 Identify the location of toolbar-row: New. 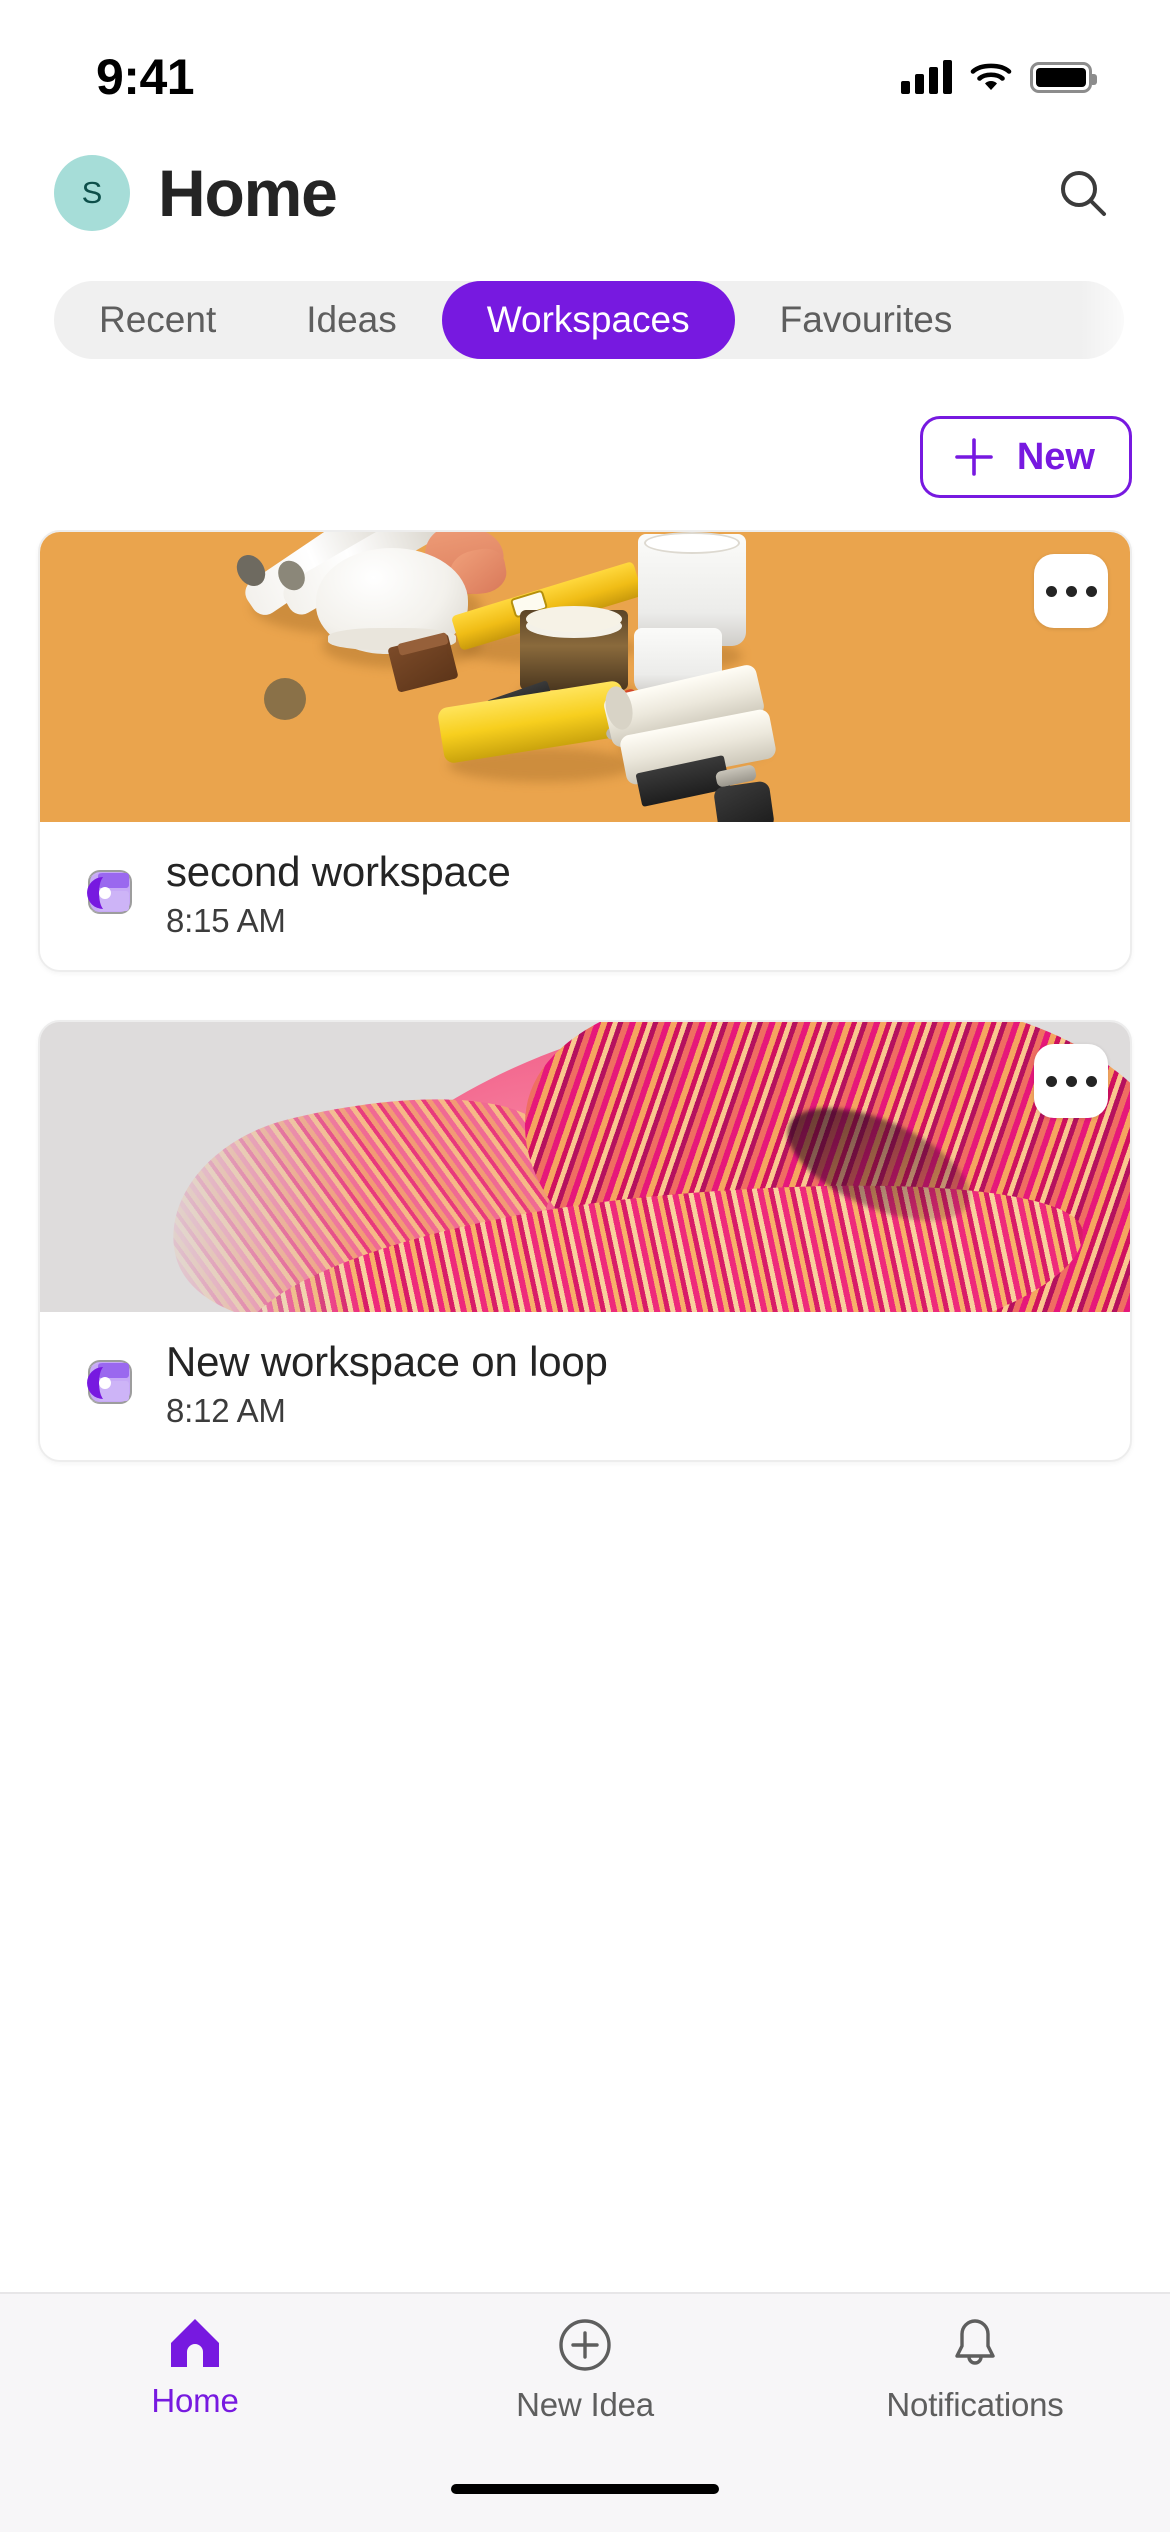
(585, 457).